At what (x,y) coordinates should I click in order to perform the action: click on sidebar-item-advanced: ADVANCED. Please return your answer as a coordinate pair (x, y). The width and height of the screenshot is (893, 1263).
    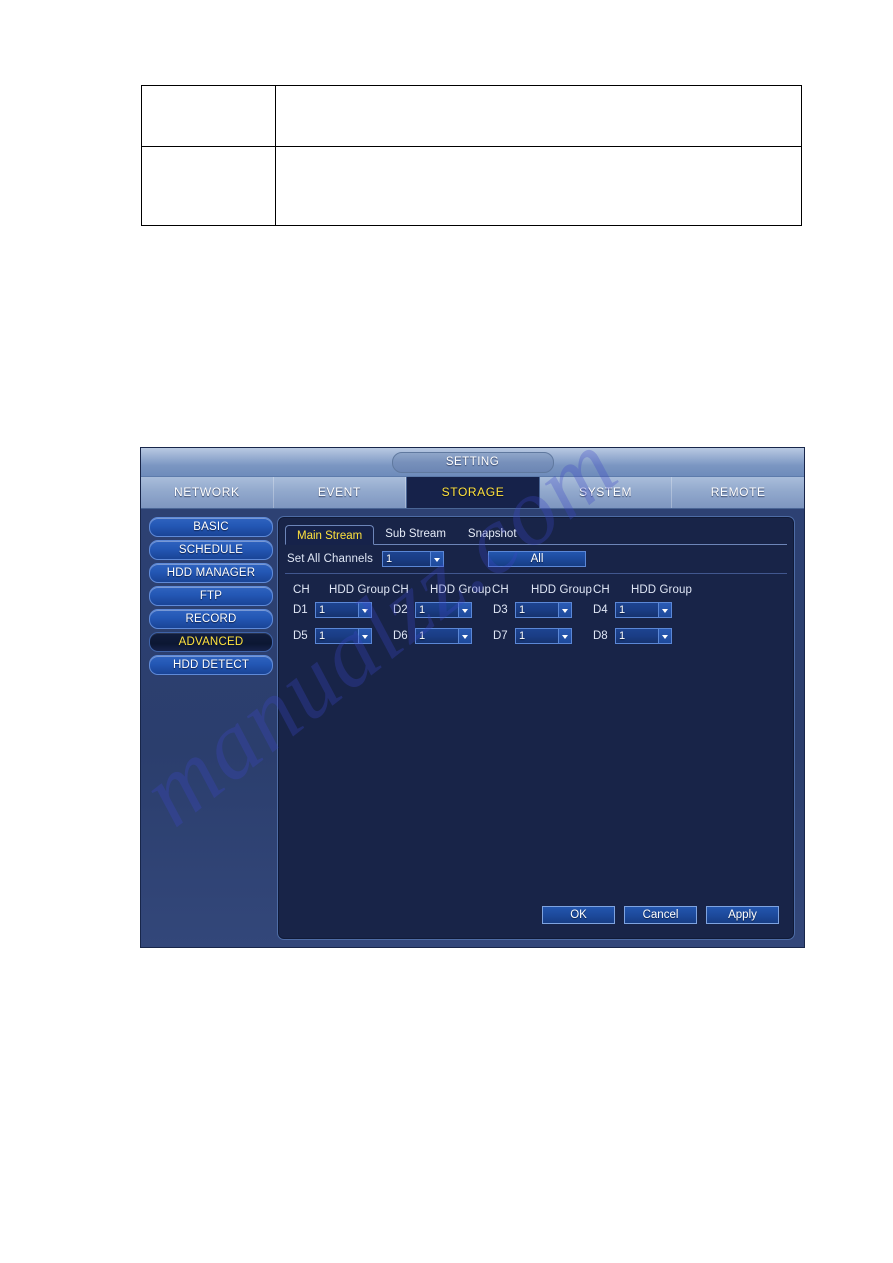
    Looking at the image, I should click on (211, 642).